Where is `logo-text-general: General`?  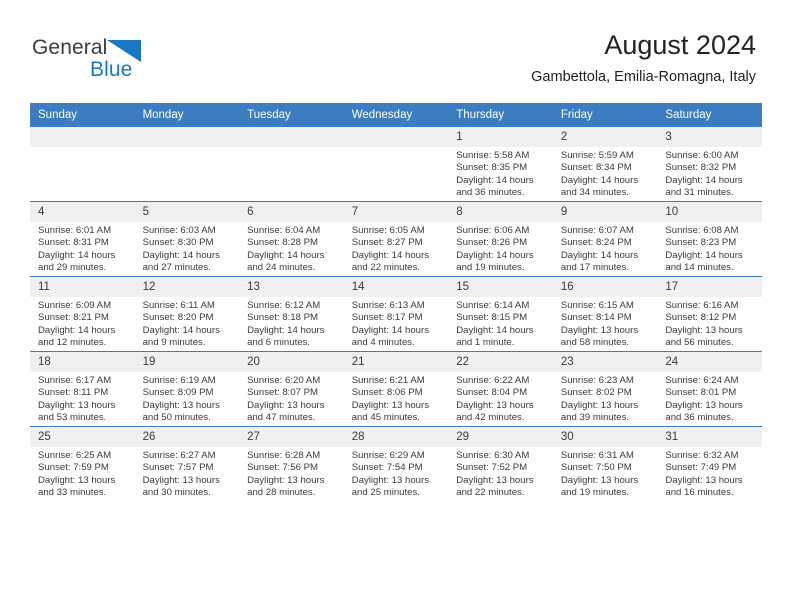 logo-text-general: General is located at coordinates (70, 47).